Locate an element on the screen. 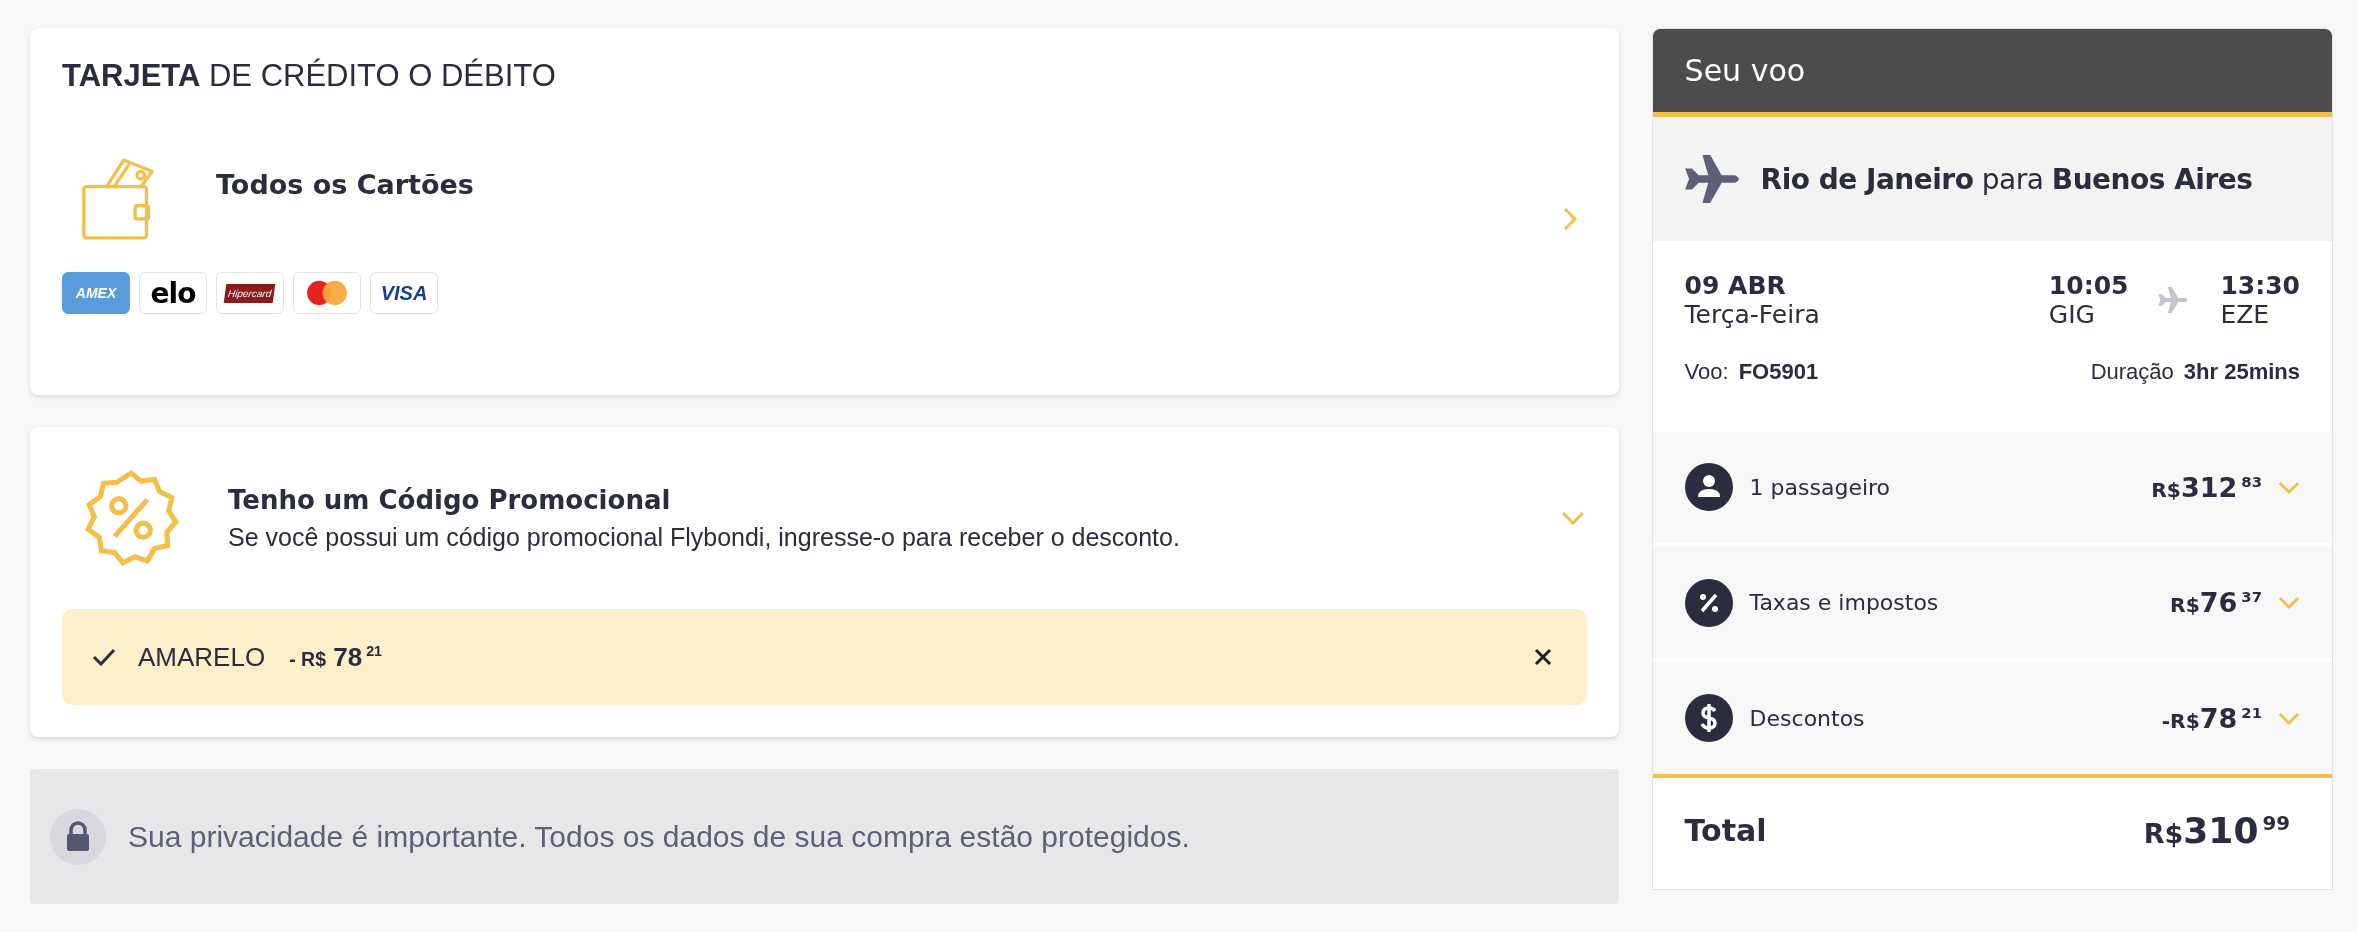  elo-logo: elo is located at coordinates (173, 293).